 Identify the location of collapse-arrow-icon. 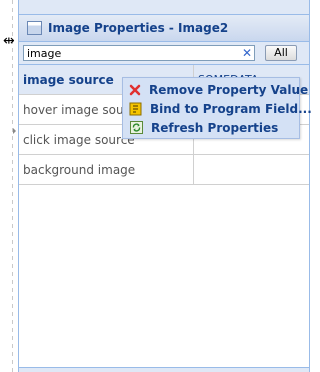
(14, 131).